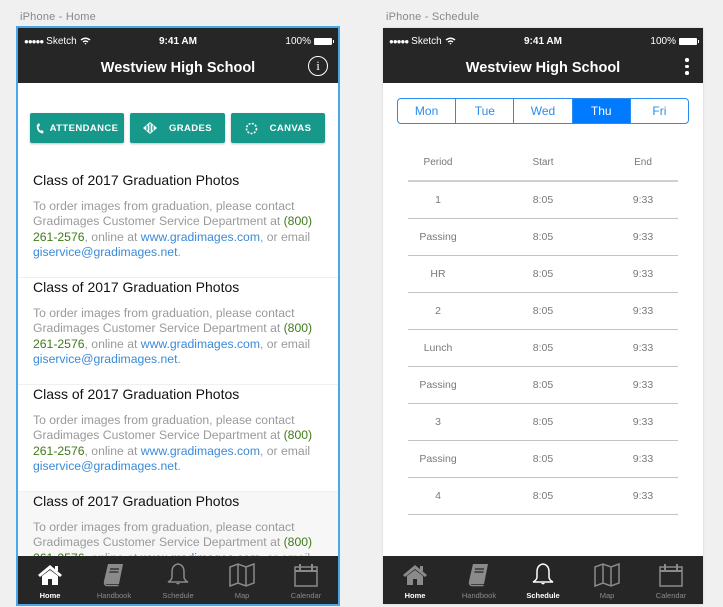 This screenshot has width=723, height=607. I want to click on tab-label: Home, so click(50, 595).